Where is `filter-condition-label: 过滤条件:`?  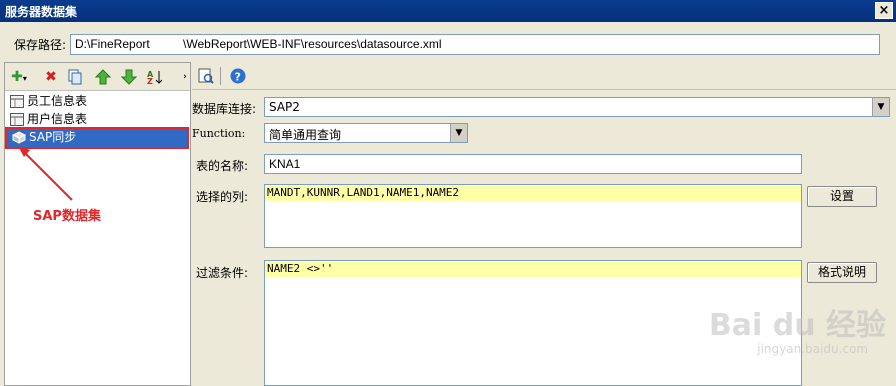
filter-condition-label: 过滤条件: is located at coordinates (222, 273).